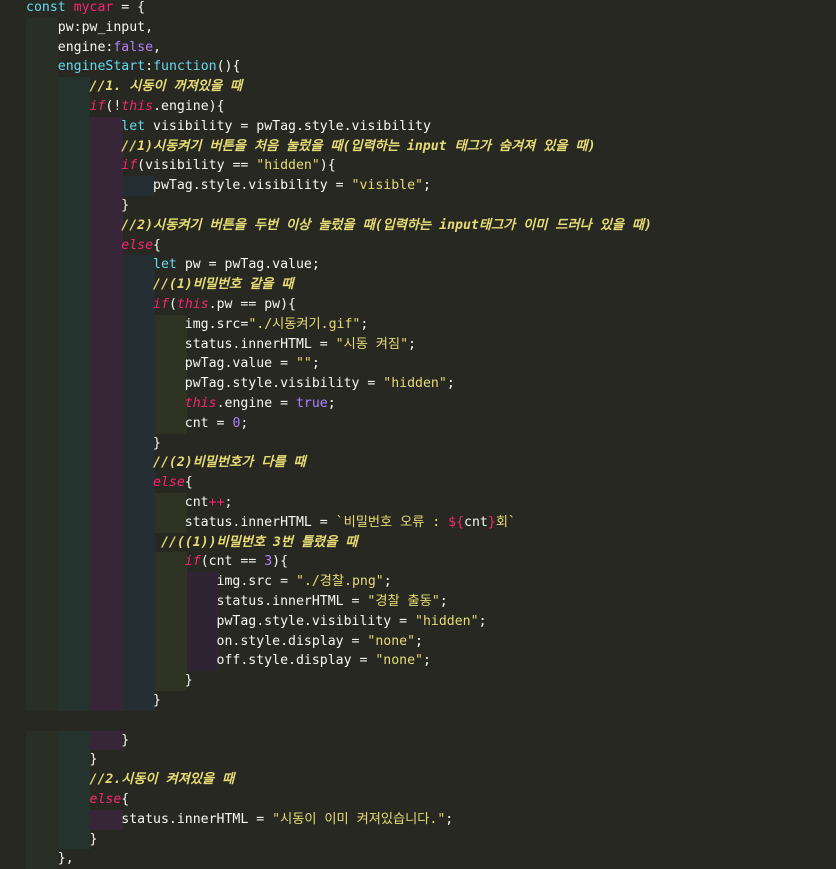 Image resolution: width=836 pixels, height=869 pixels. I want to click on token-text: ,, so click(157, 47).